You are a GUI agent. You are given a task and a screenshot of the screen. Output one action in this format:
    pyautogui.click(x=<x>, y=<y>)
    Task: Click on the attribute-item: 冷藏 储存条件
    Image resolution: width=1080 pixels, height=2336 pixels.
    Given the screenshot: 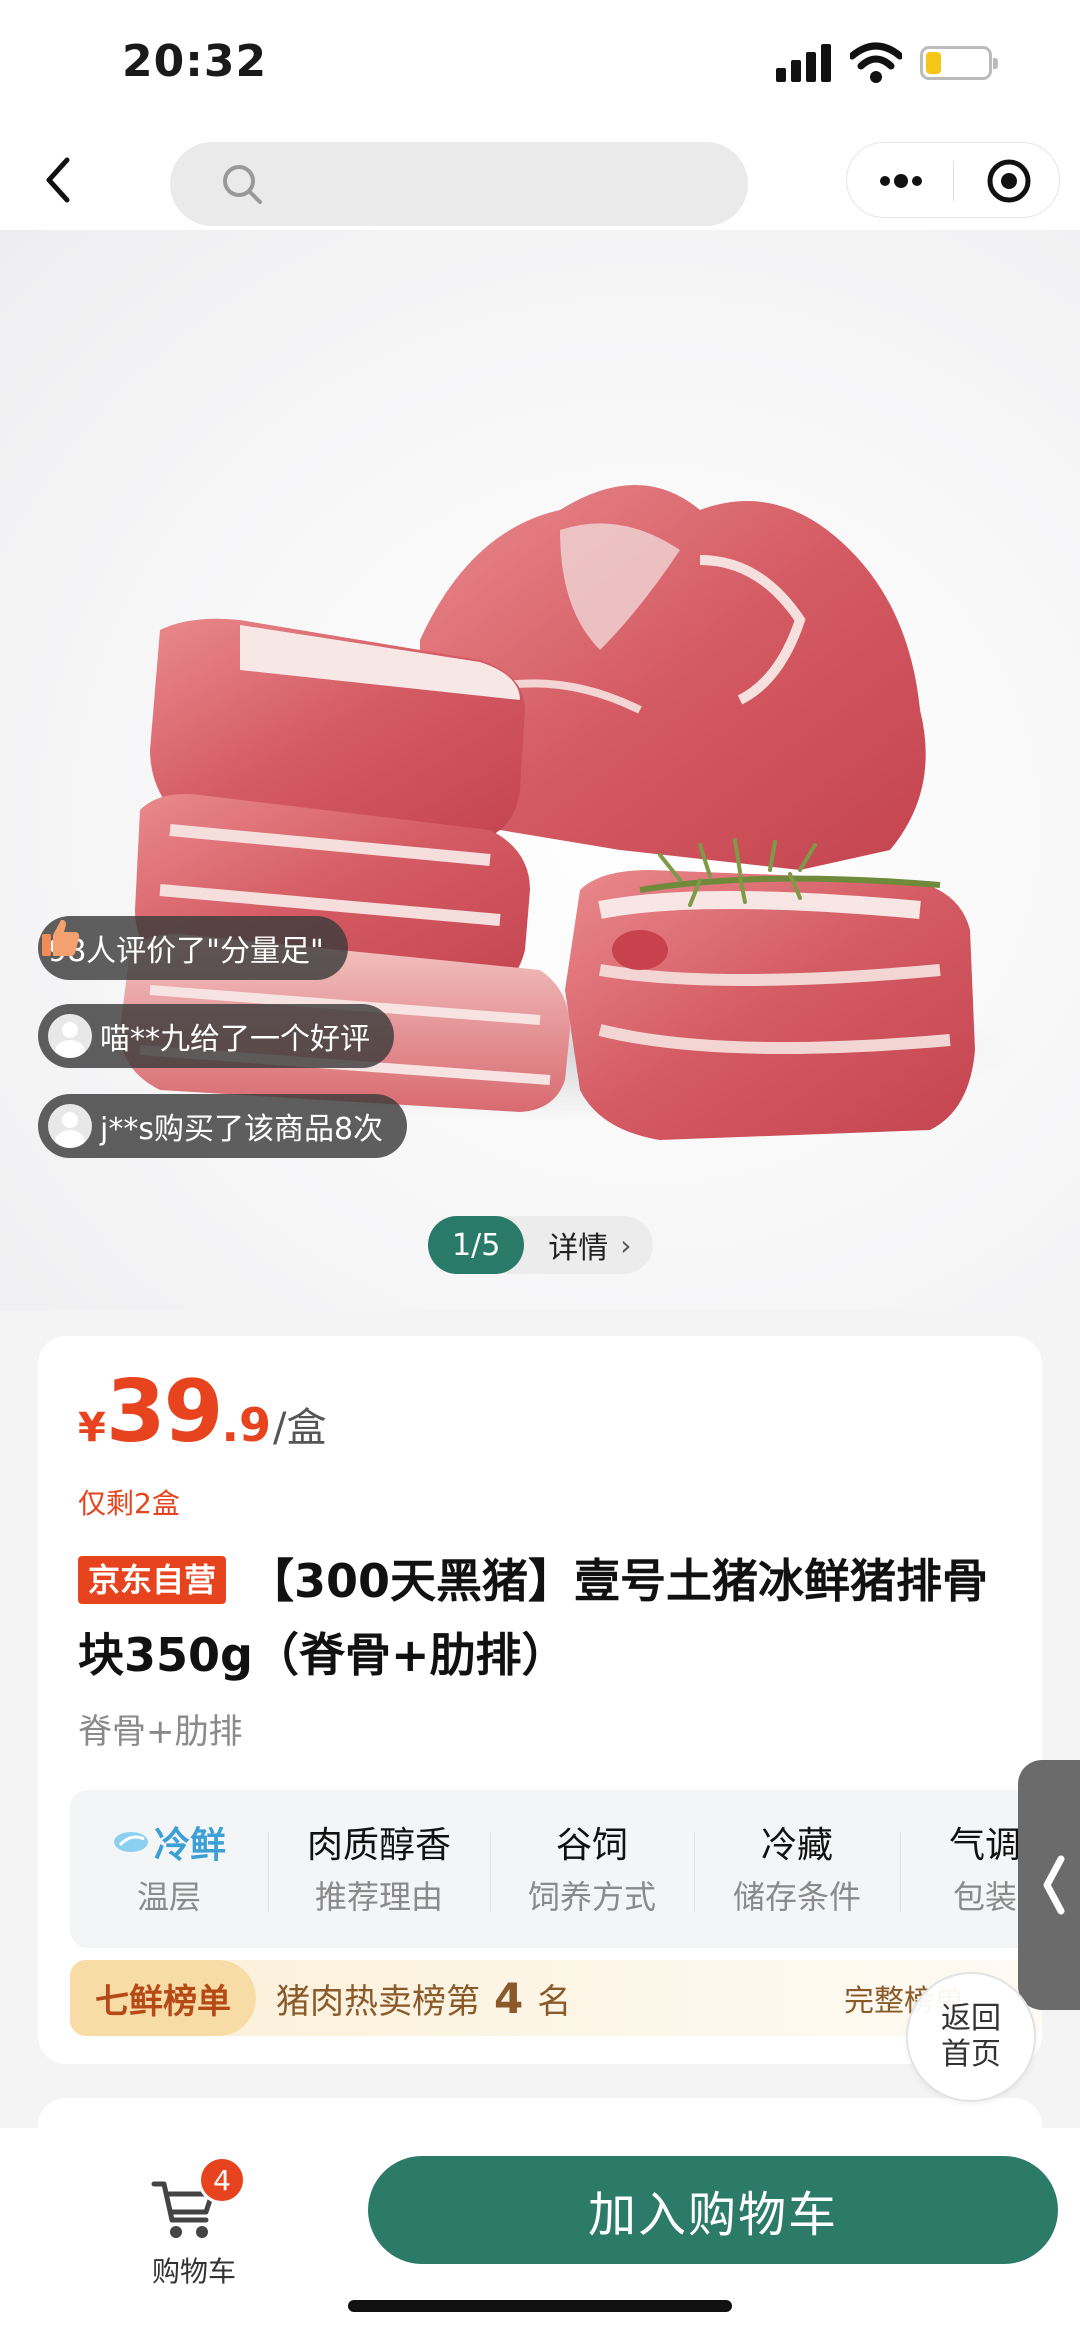 What is the action you would take?
    pyautogui.click(x=797, y=1869)
    